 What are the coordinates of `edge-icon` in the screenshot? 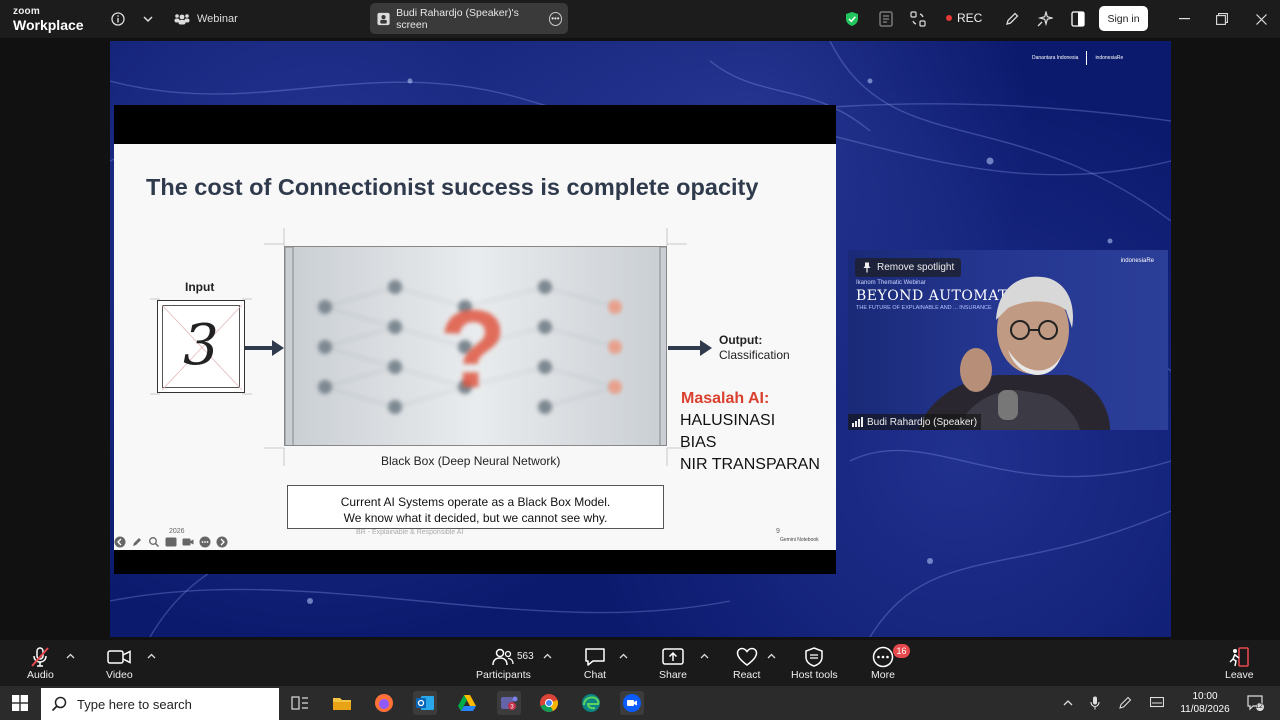 It's located at (591, 703).